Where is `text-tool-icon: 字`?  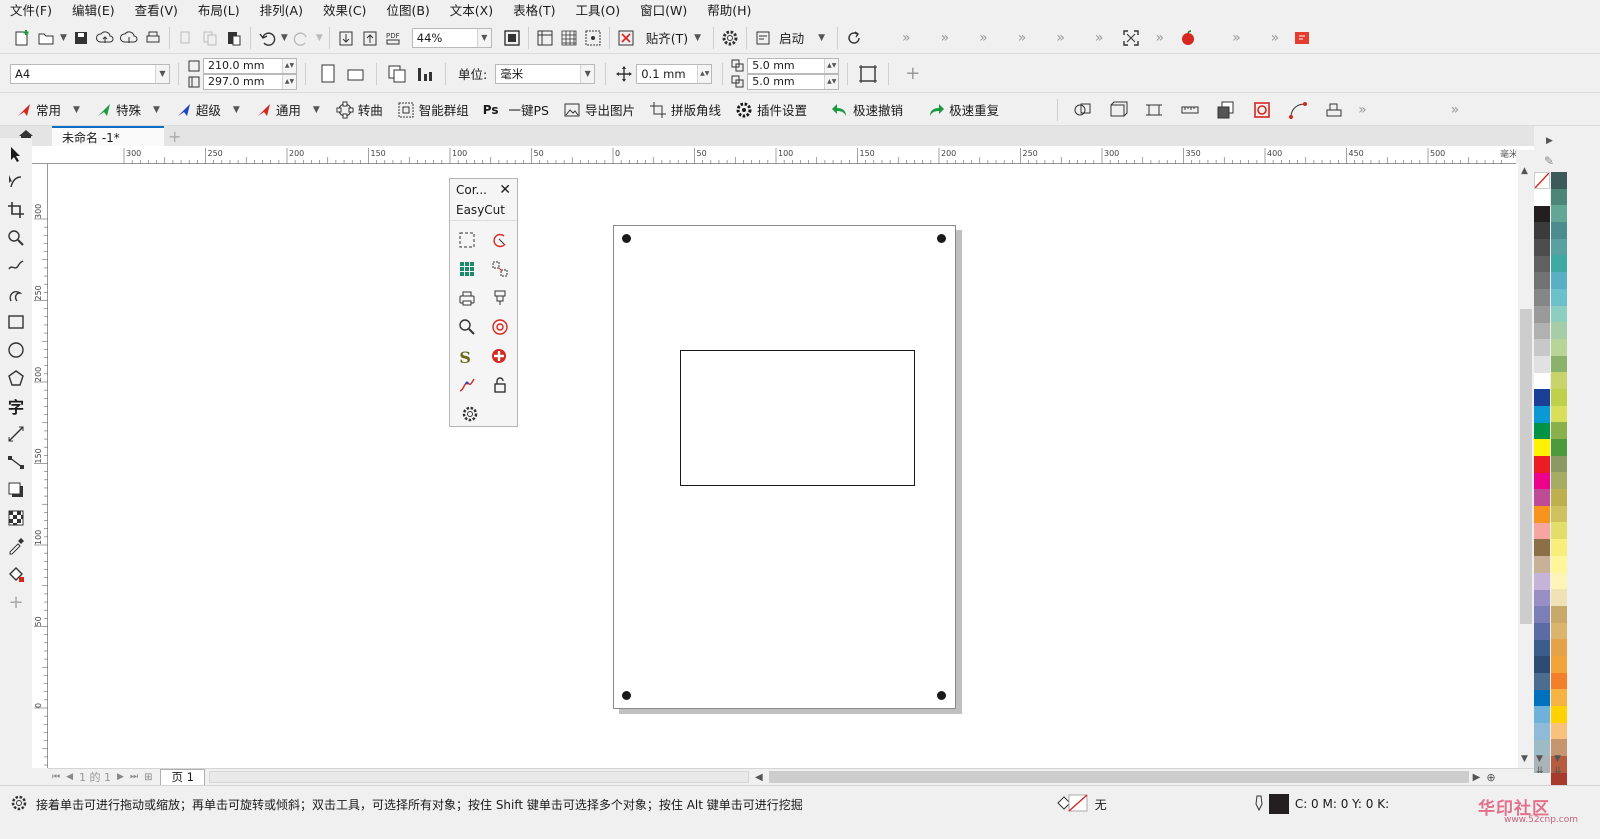
text-tool-icon: 字 is located at coordinates (16, 406).